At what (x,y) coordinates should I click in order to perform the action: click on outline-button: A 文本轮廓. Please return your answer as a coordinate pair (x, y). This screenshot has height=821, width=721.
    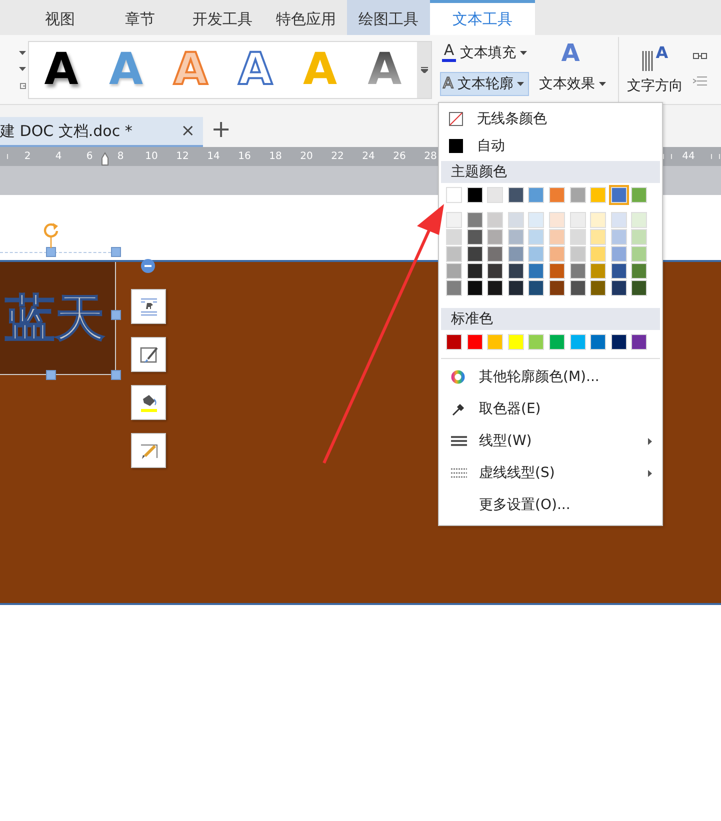
    Looking at the image, I should click on (484, 84).